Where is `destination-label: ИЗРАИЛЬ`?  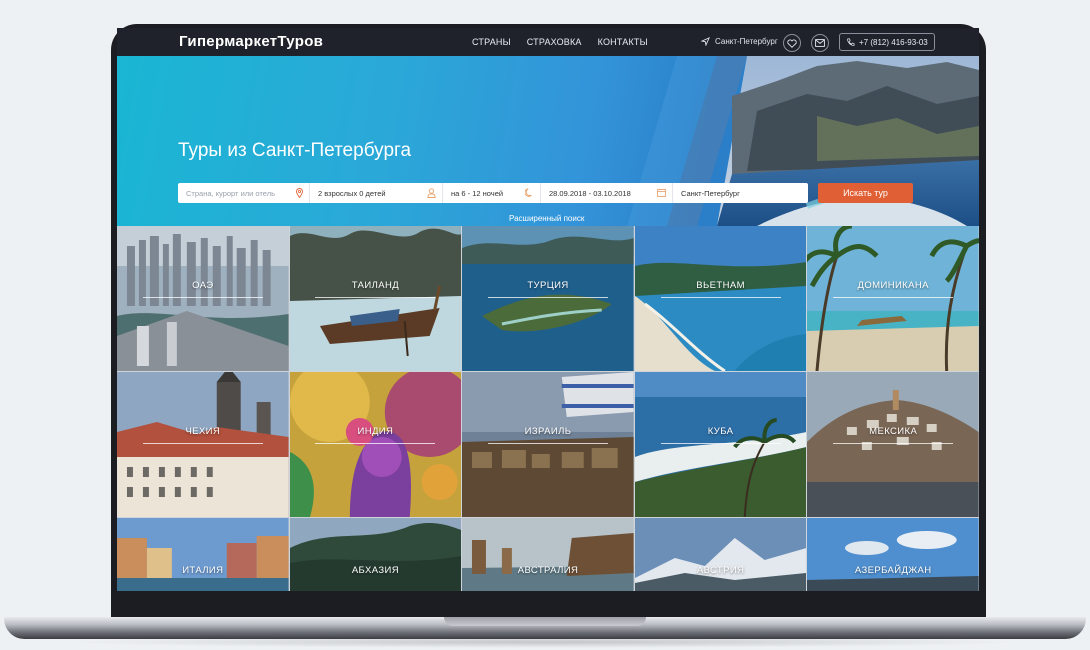
destination-label: ИЗРАИЛЬ is located at coordinates (548, 431).